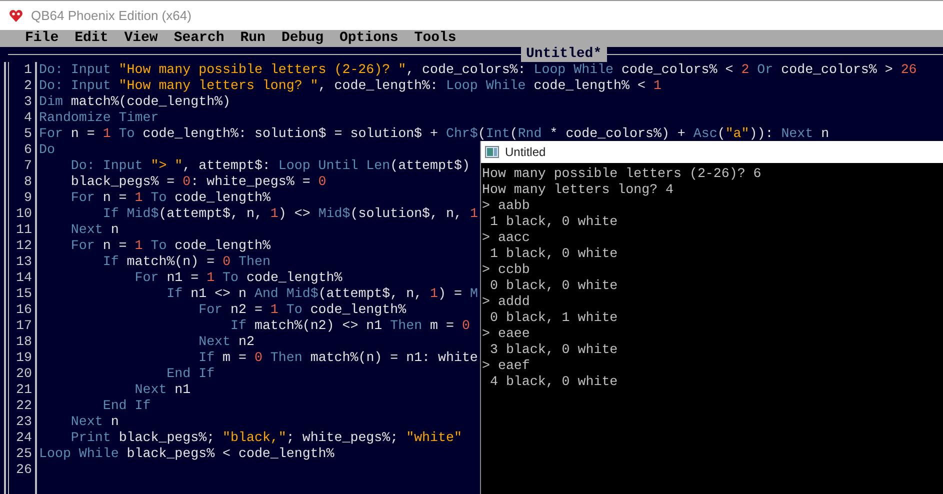  What do you see at coordinates (553, 382) in the screenshot?
I see `console-output-line: 4 black, 0 white` at bounding box center [553, 382].